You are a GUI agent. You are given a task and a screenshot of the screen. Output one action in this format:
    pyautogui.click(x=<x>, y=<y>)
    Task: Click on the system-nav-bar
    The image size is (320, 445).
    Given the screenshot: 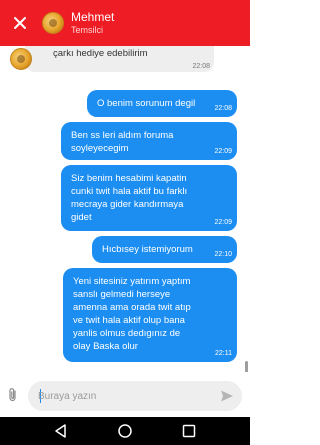 What is the action you would take?
    pyautogui.click(x=125, y=431)
    